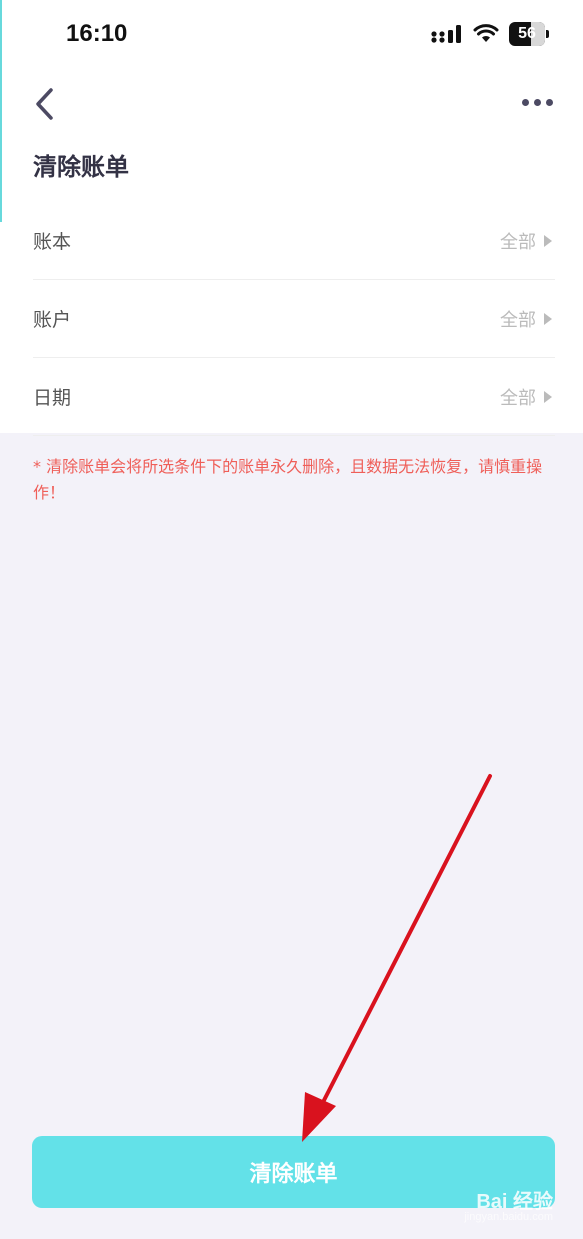 Image resolution: width=583 pixels, height=1239 pixels. What do you see at coordinates (291, 103) in the screenshot?
I see `nav-bar` at bounding box center [291, 103].